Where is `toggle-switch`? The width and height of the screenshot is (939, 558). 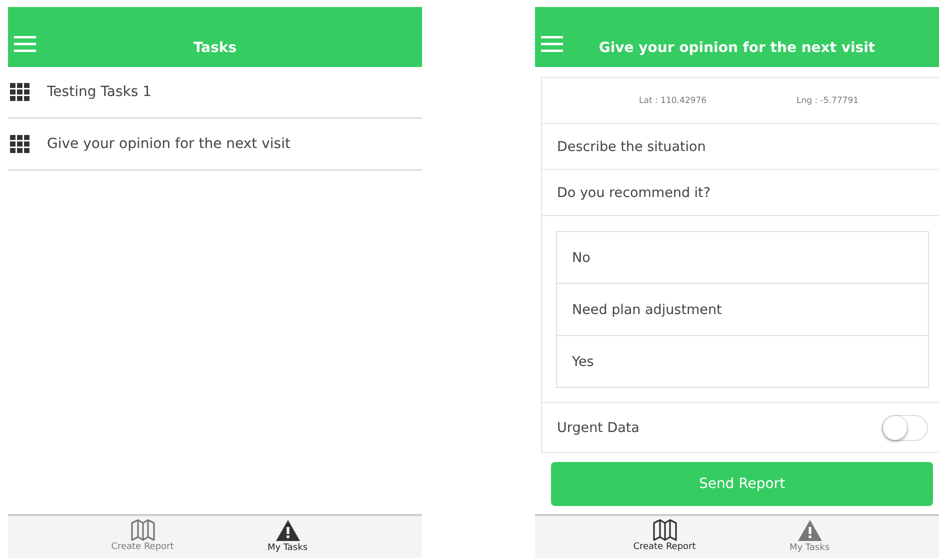 toggle-switch is located at coordinates (905, 427).